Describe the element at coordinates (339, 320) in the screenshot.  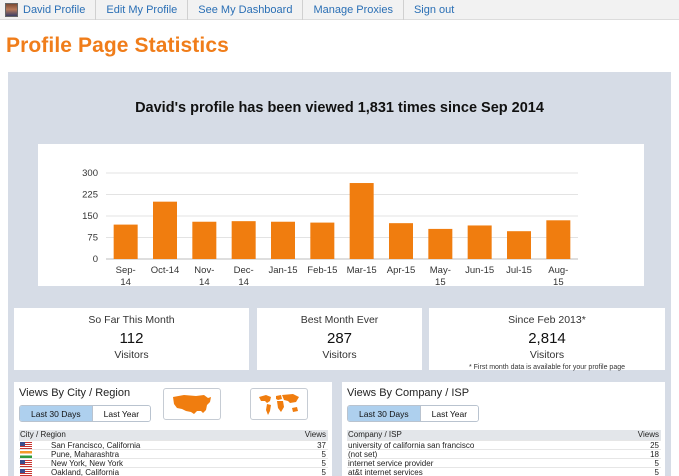
I see `stat-best-month-label: Best Month Ever` at that location.